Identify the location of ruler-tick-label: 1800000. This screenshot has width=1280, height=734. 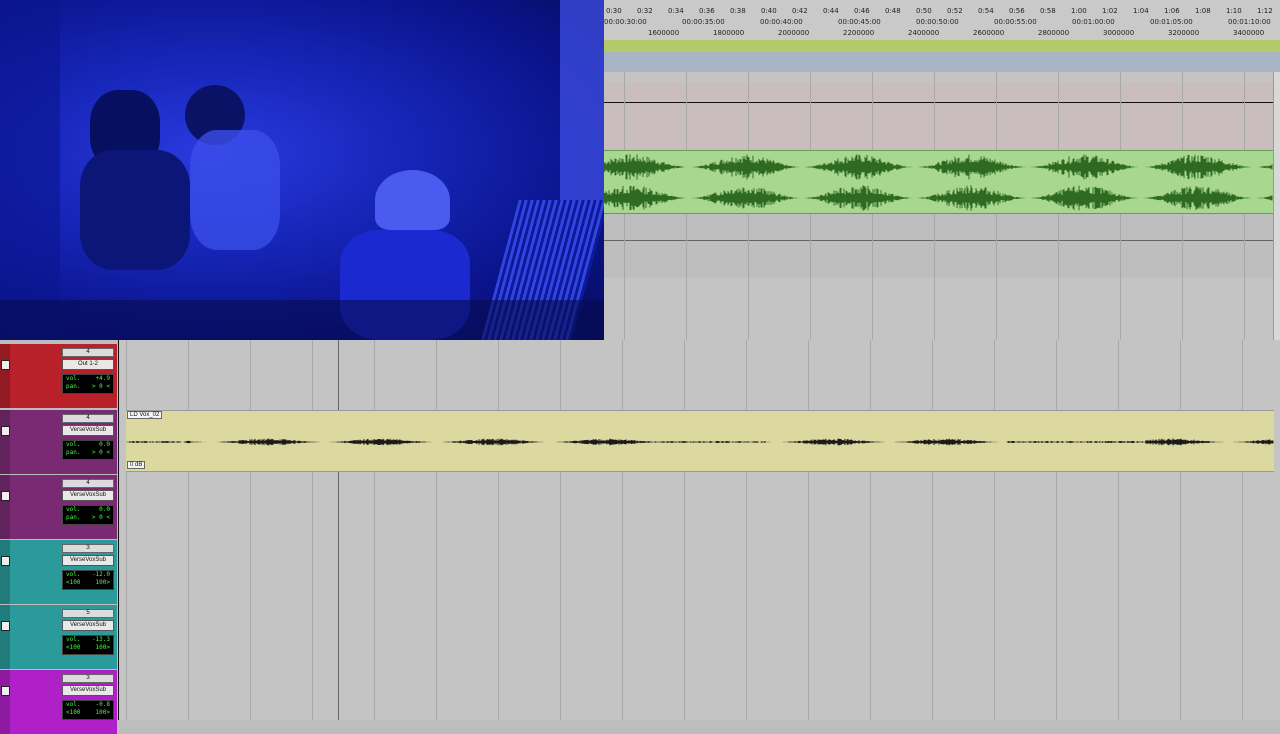
(729, 33).